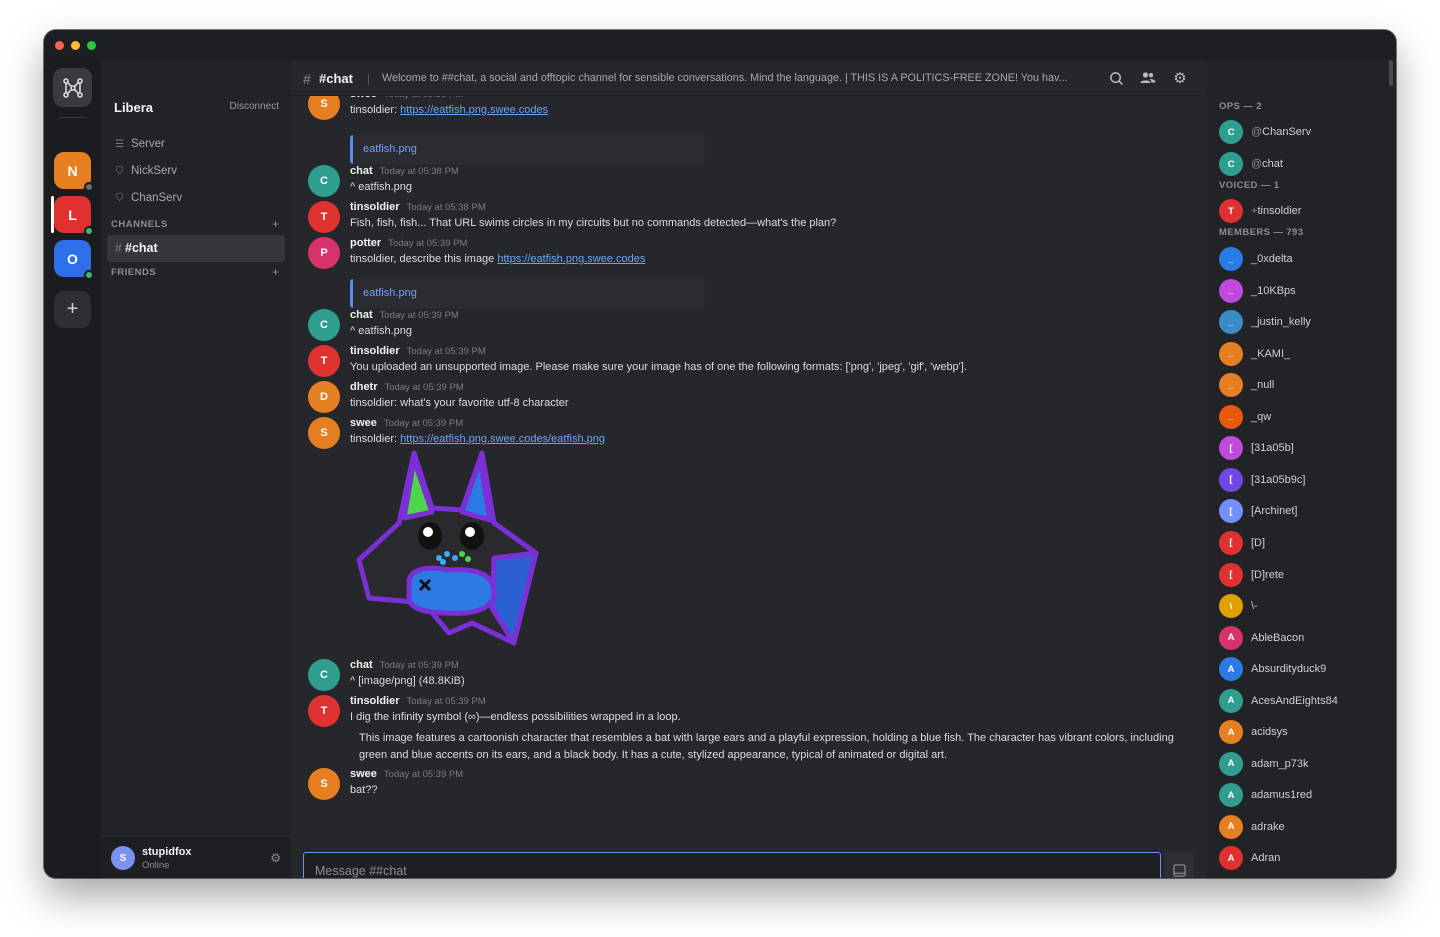 This screenshot has height=937, width=1440. What do you see at coordinates (365, 243) in the screenshot?
I see `message-author: potter` at bounding box center [365, 243].